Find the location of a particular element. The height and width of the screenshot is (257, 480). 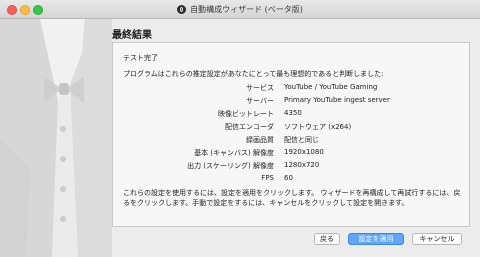

output-resolution-value: 1280x720 is located at coordinates (302, 165).